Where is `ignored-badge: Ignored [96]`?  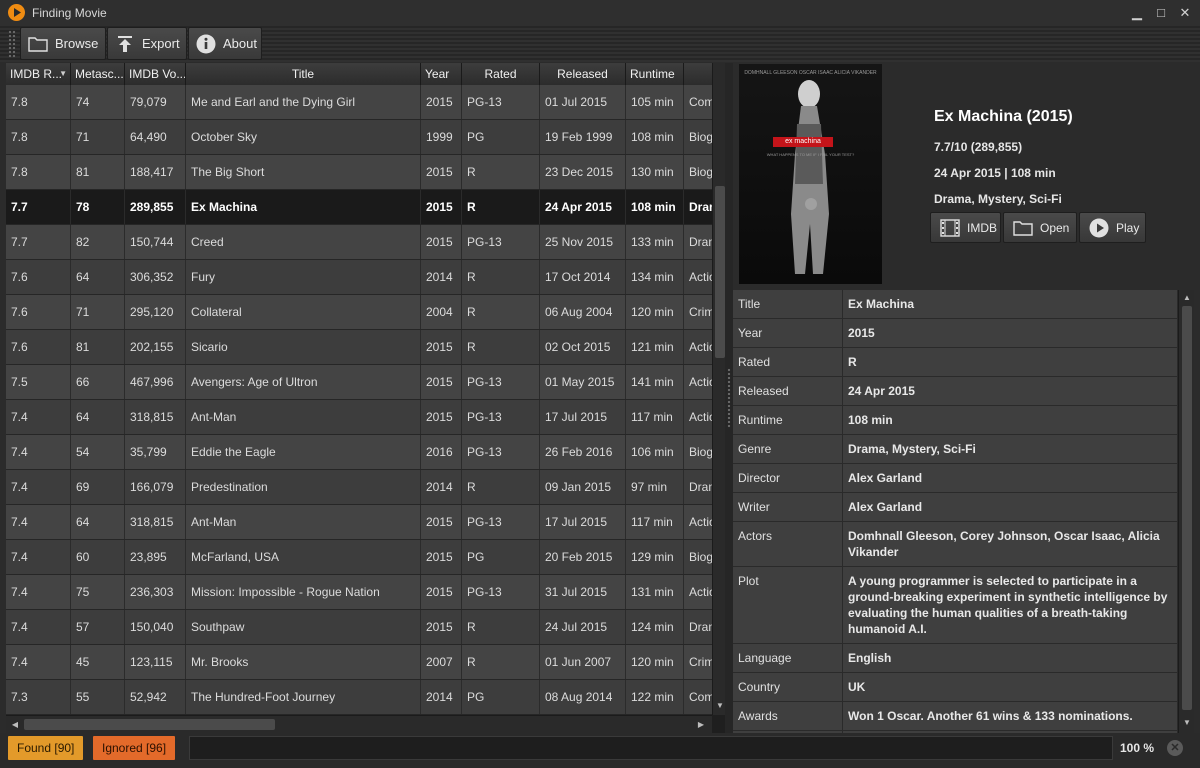 ignored-badge: Ignored [96] is located at coordinates (134, 748).